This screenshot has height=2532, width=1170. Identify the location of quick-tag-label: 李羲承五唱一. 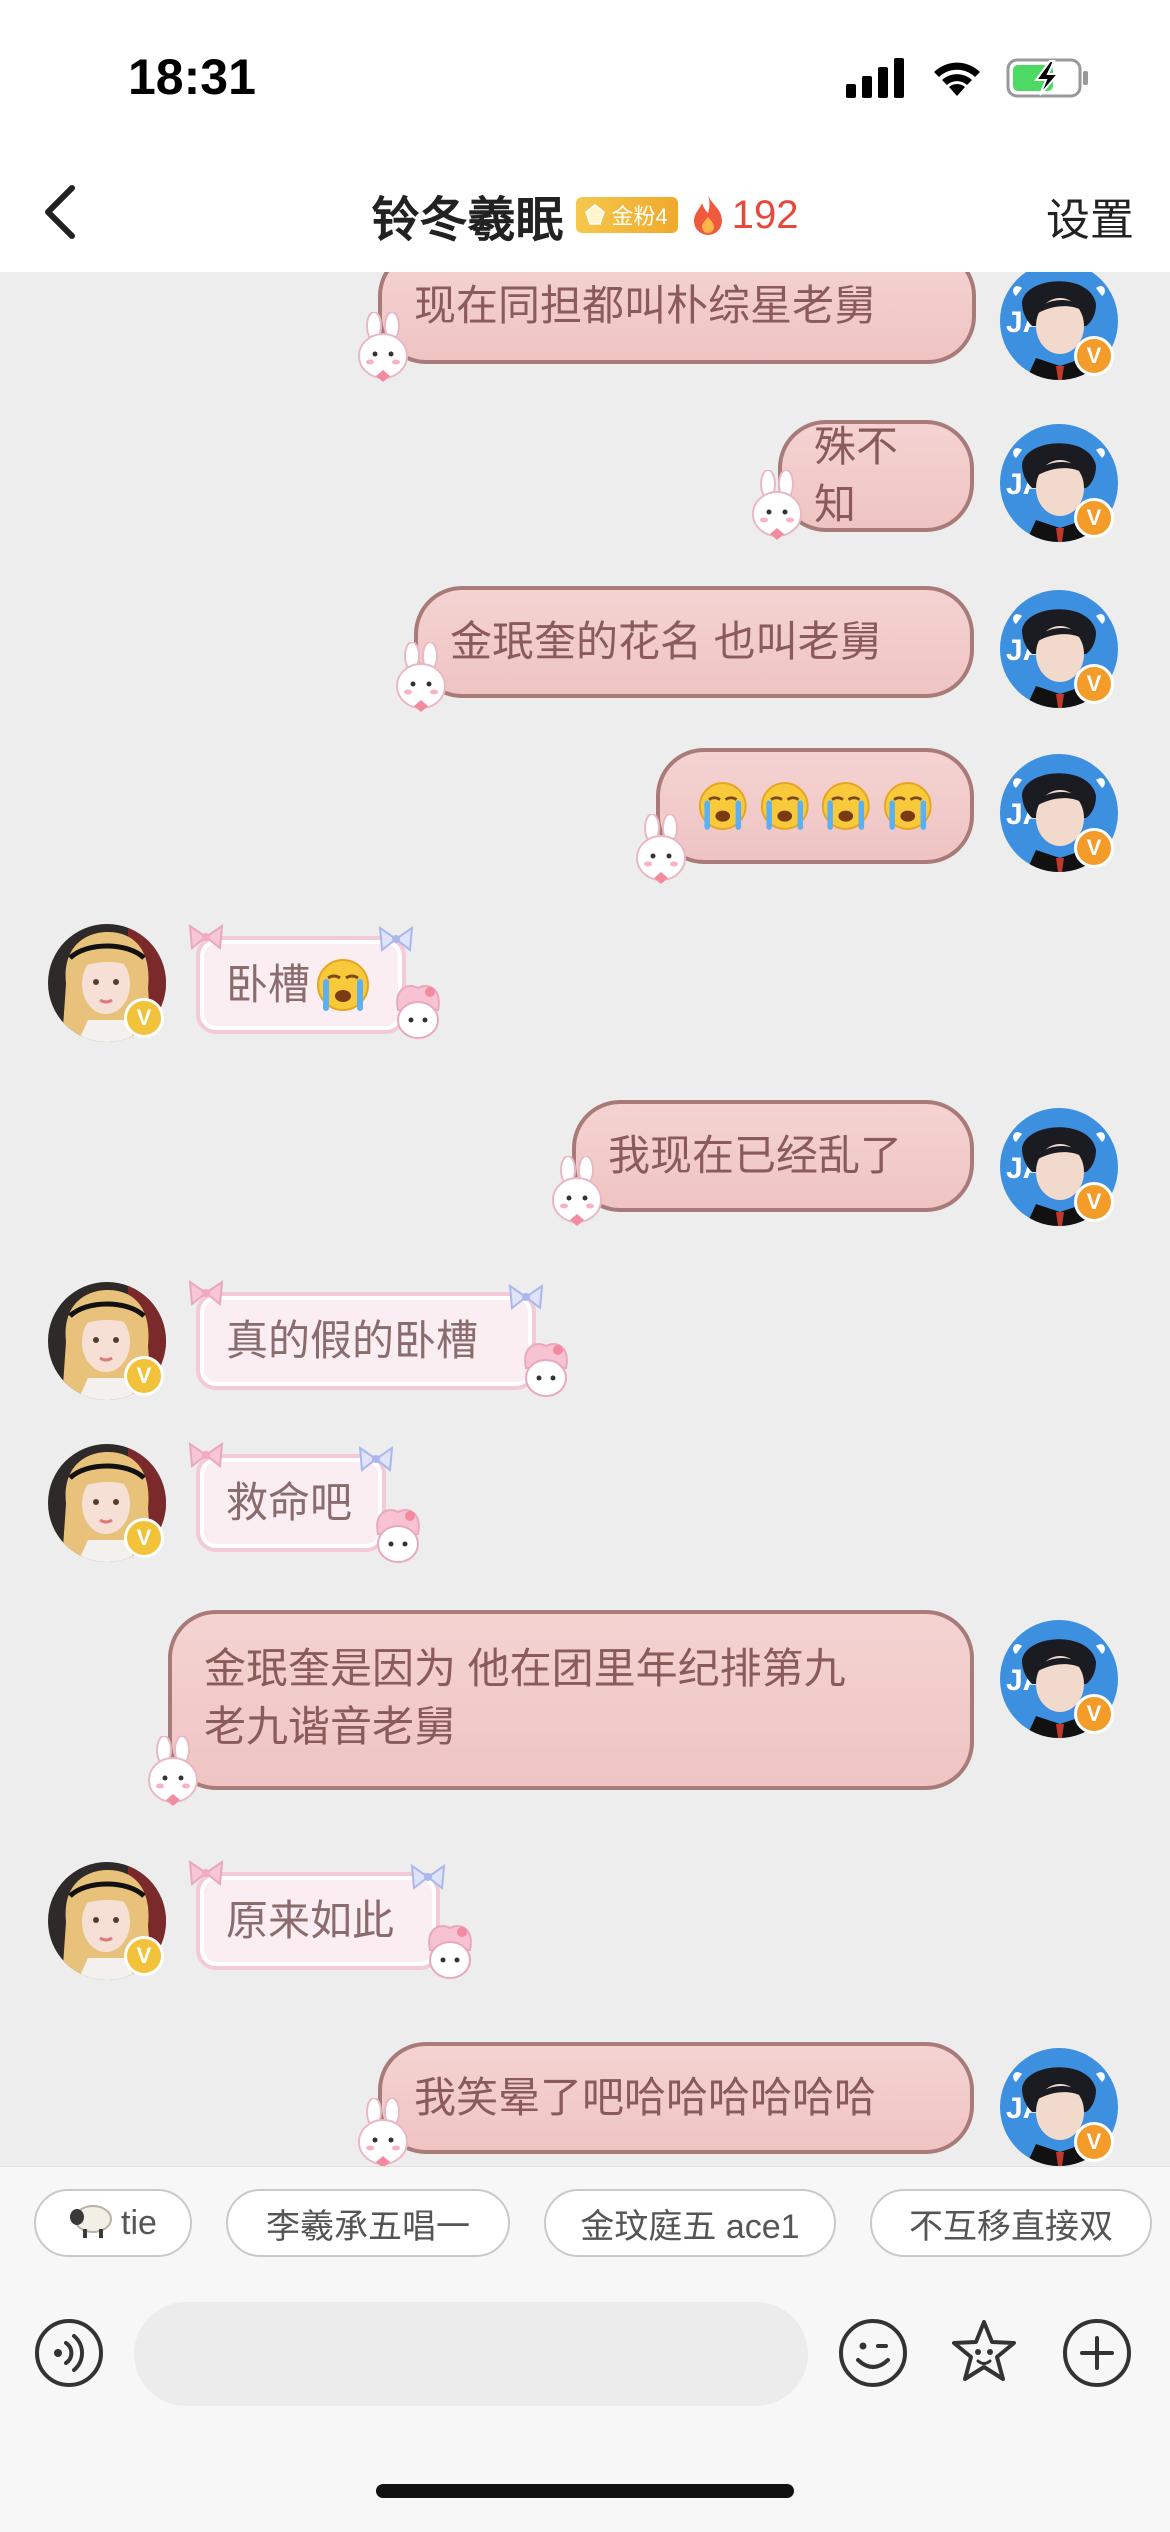
(368, 2226).